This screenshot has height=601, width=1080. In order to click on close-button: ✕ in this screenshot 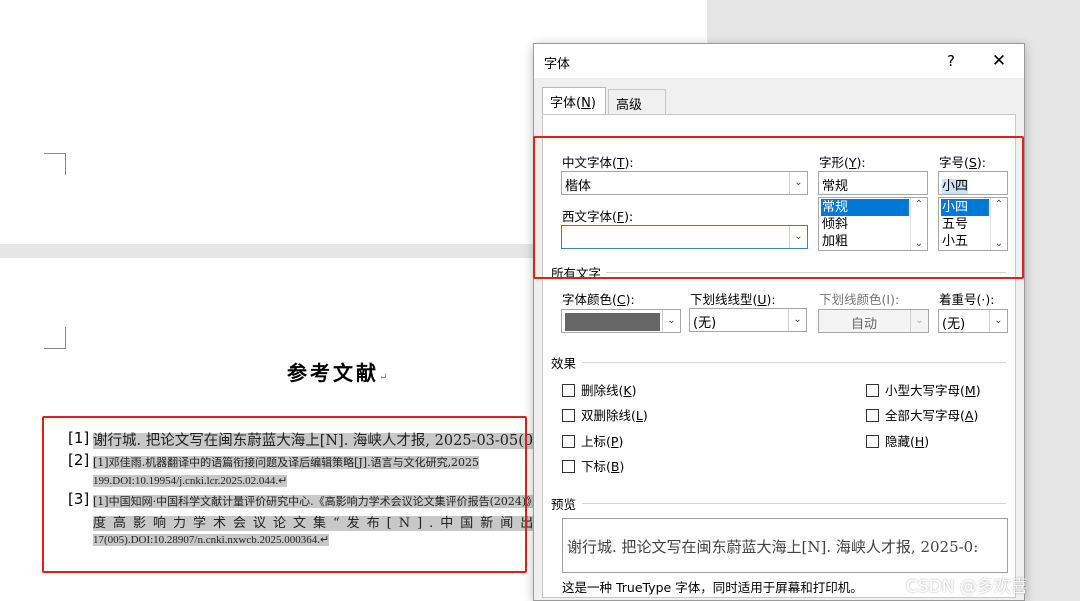, I will do `click(999, 61)`.